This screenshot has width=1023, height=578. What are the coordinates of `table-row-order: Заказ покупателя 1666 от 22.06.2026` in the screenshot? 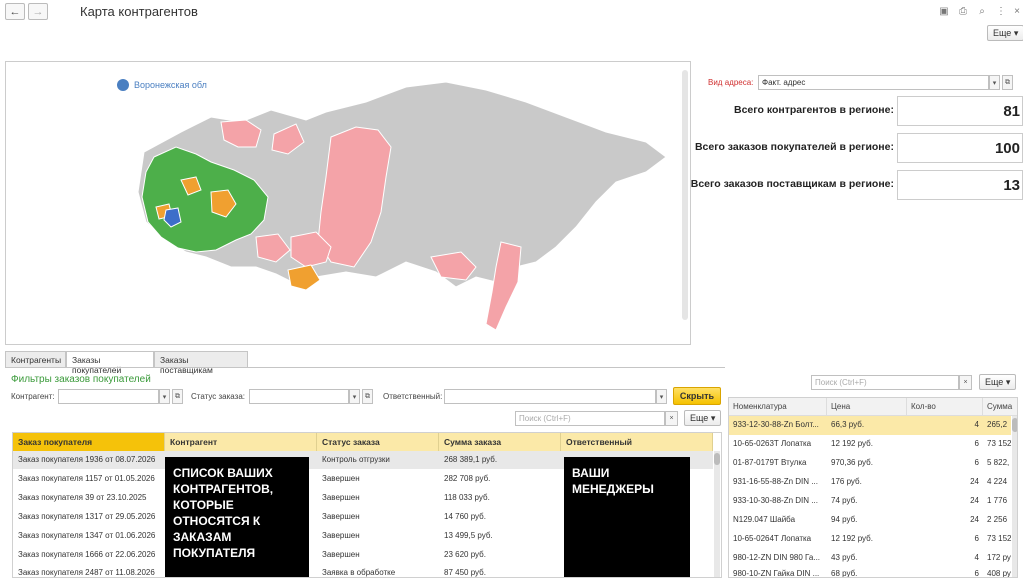 It's located at (89, 555).